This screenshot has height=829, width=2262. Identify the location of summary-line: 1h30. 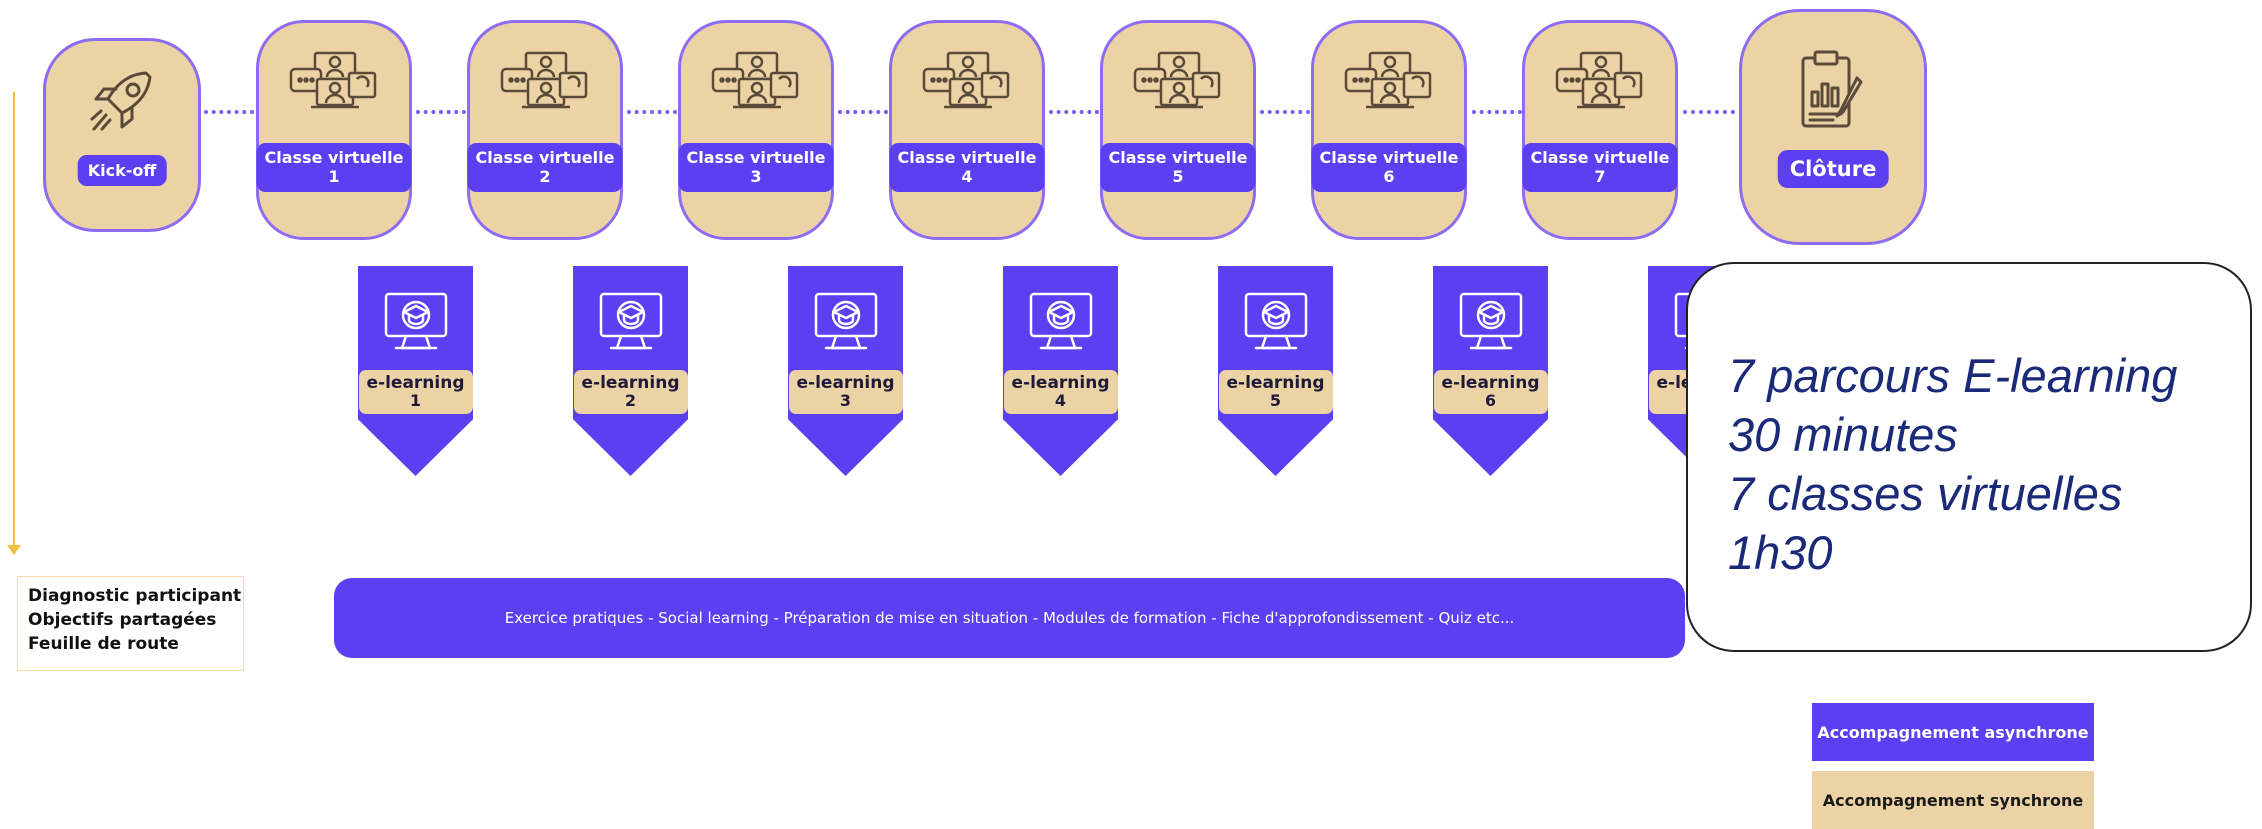
(1780, 552).